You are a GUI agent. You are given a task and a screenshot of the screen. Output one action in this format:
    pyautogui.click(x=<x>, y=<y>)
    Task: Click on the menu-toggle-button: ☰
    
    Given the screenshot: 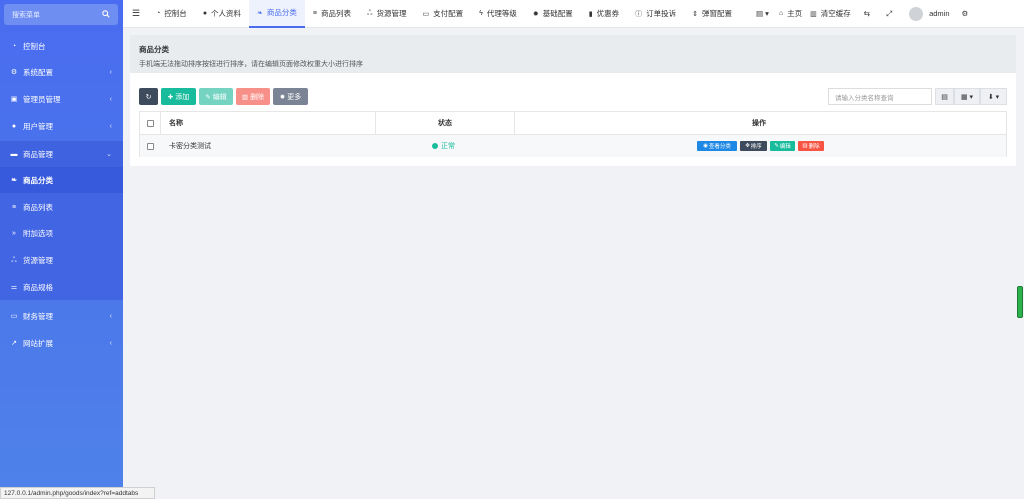 What is the action you would take?
    pyautogui.click(x=135, y=14)
    